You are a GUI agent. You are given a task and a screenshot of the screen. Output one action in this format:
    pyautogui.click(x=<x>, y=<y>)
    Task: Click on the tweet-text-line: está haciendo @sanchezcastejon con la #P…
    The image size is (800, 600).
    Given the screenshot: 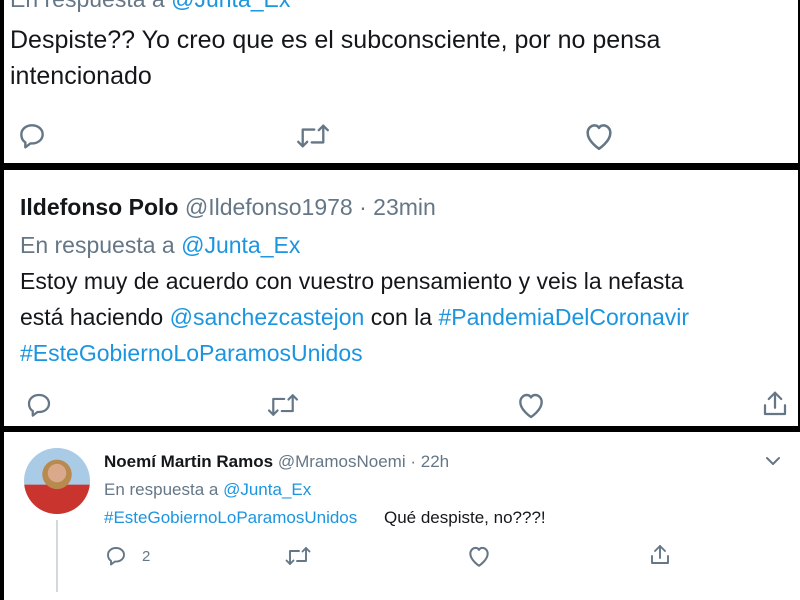 What is the action you would take?
    pyautogui.click(x=354, y=317)
    